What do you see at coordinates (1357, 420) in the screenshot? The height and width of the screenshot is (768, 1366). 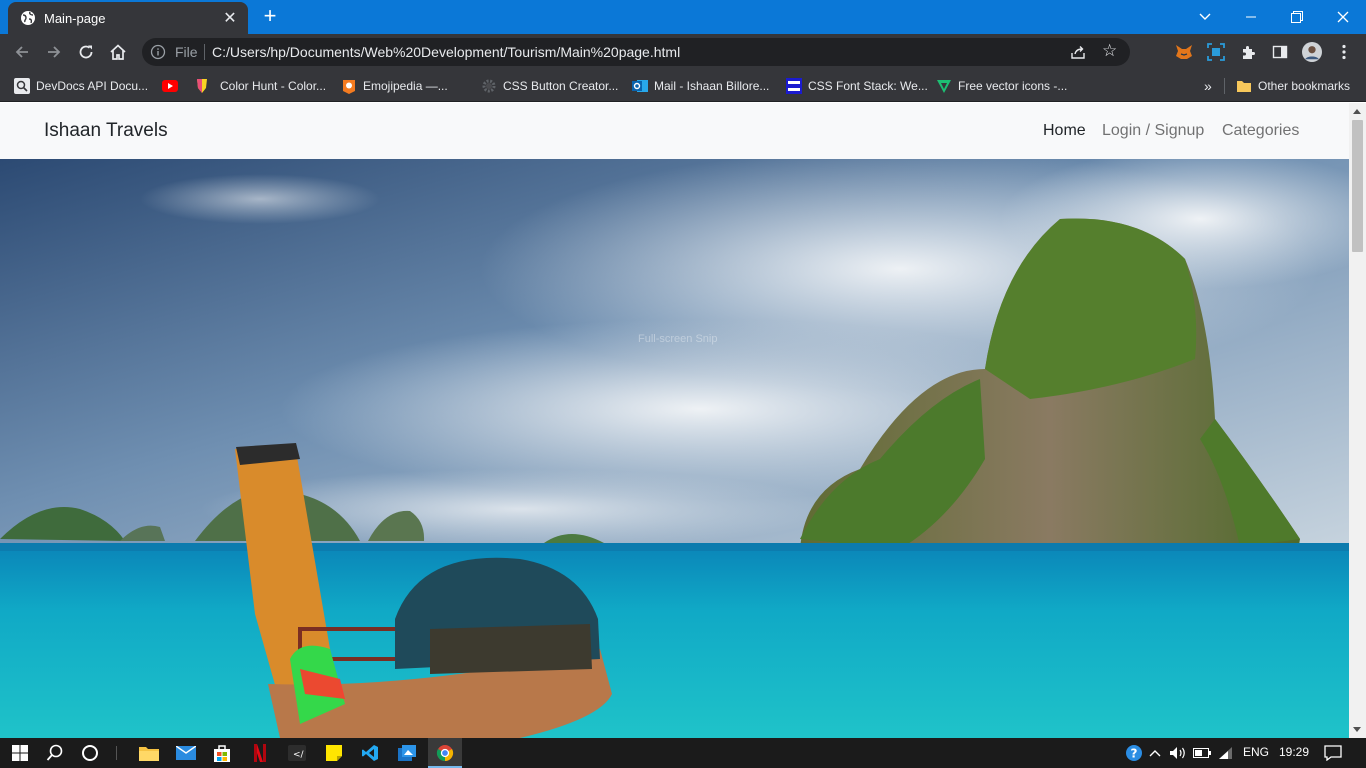 I see `page-scrollbar` at bounding box center [1357, 420].